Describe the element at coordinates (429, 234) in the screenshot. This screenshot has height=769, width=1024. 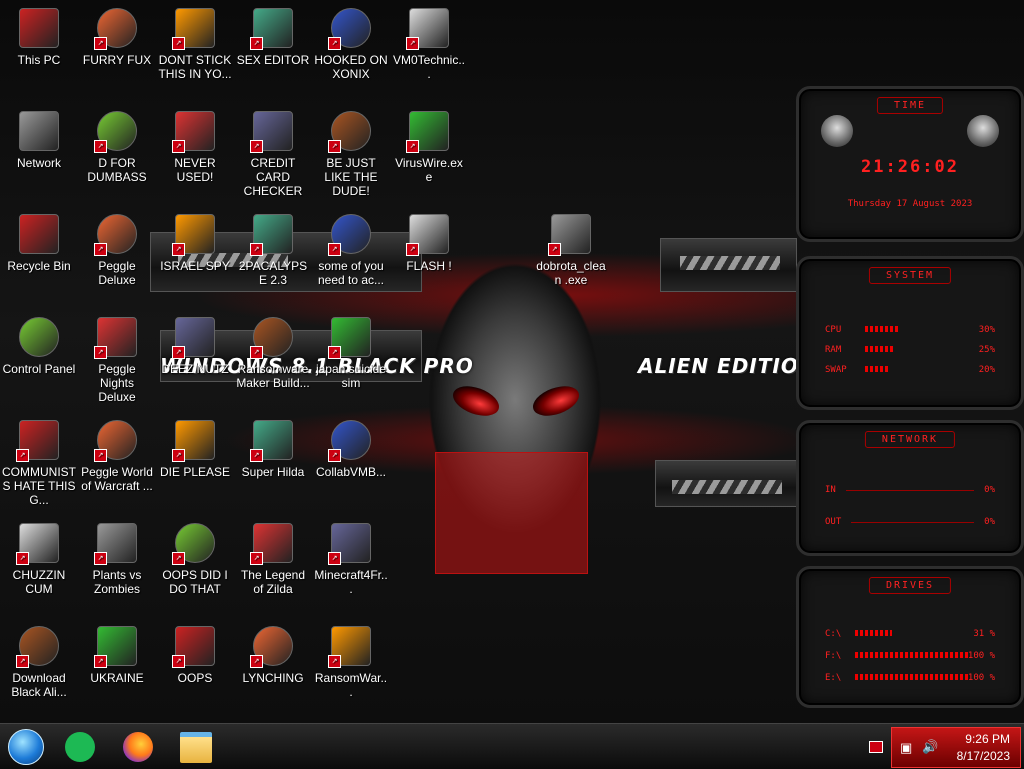
I see `flash-file-icon: ↗` at that location.